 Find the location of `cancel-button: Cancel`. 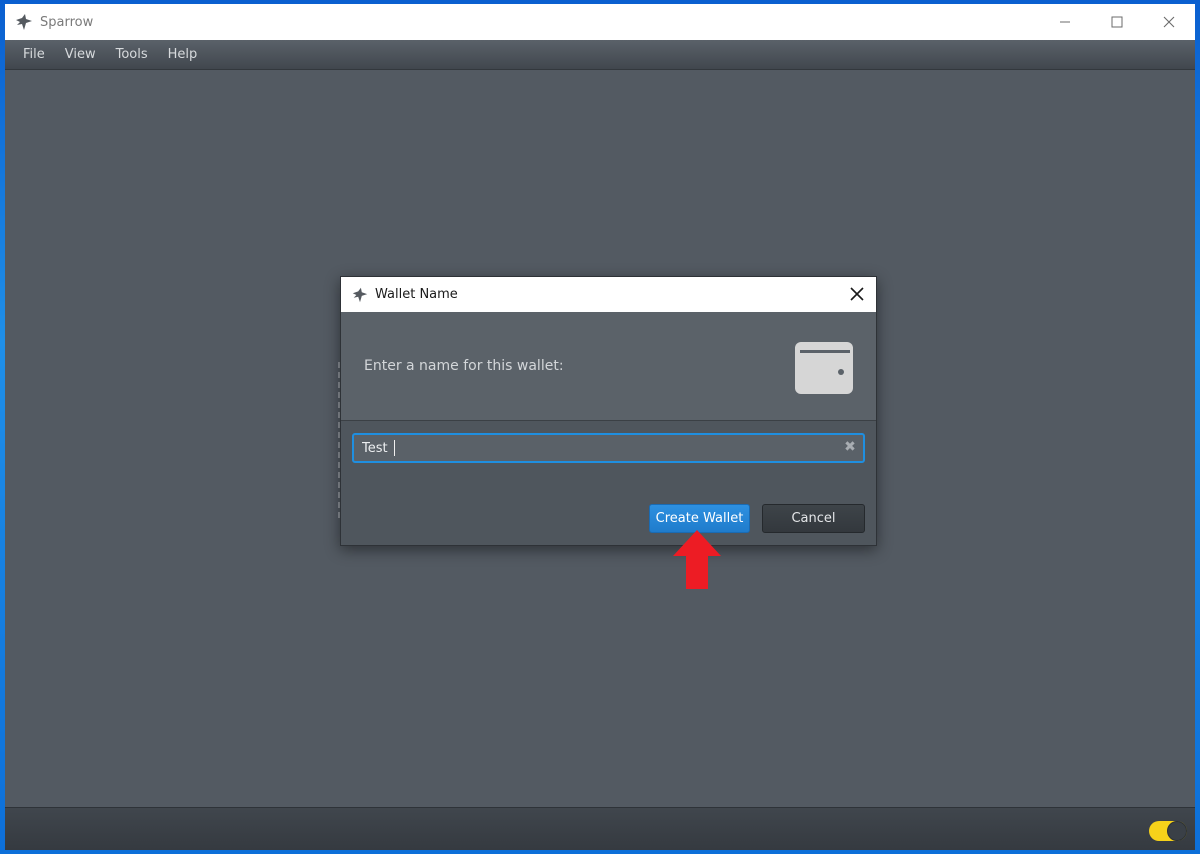

cancel-button: Cancel is located at coordinates (813, 518).